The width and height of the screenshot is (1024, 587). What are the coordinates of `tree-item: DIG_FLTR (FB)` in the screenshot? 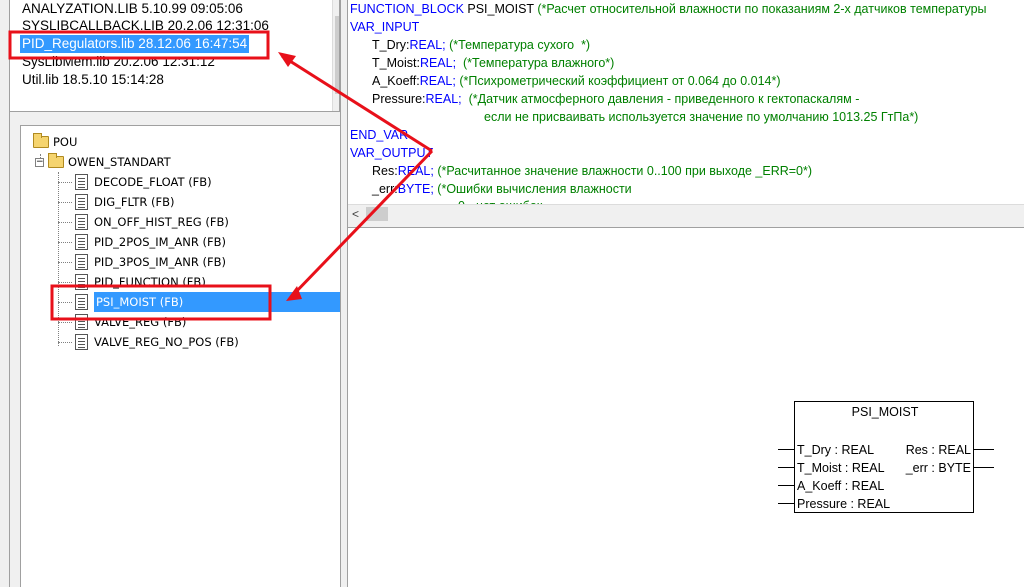 It's located at (125, 202).